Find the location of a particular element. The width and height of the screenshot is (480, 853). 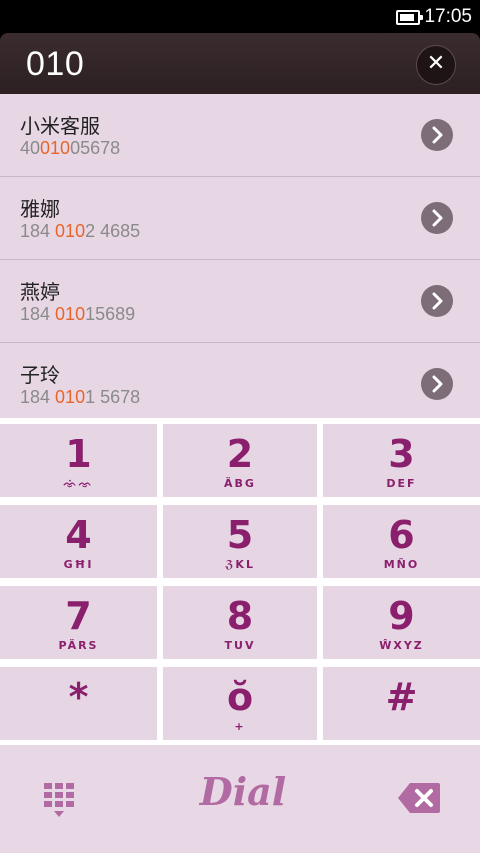

contact-number: 184 01015689 is located at coordinates (78, 314).